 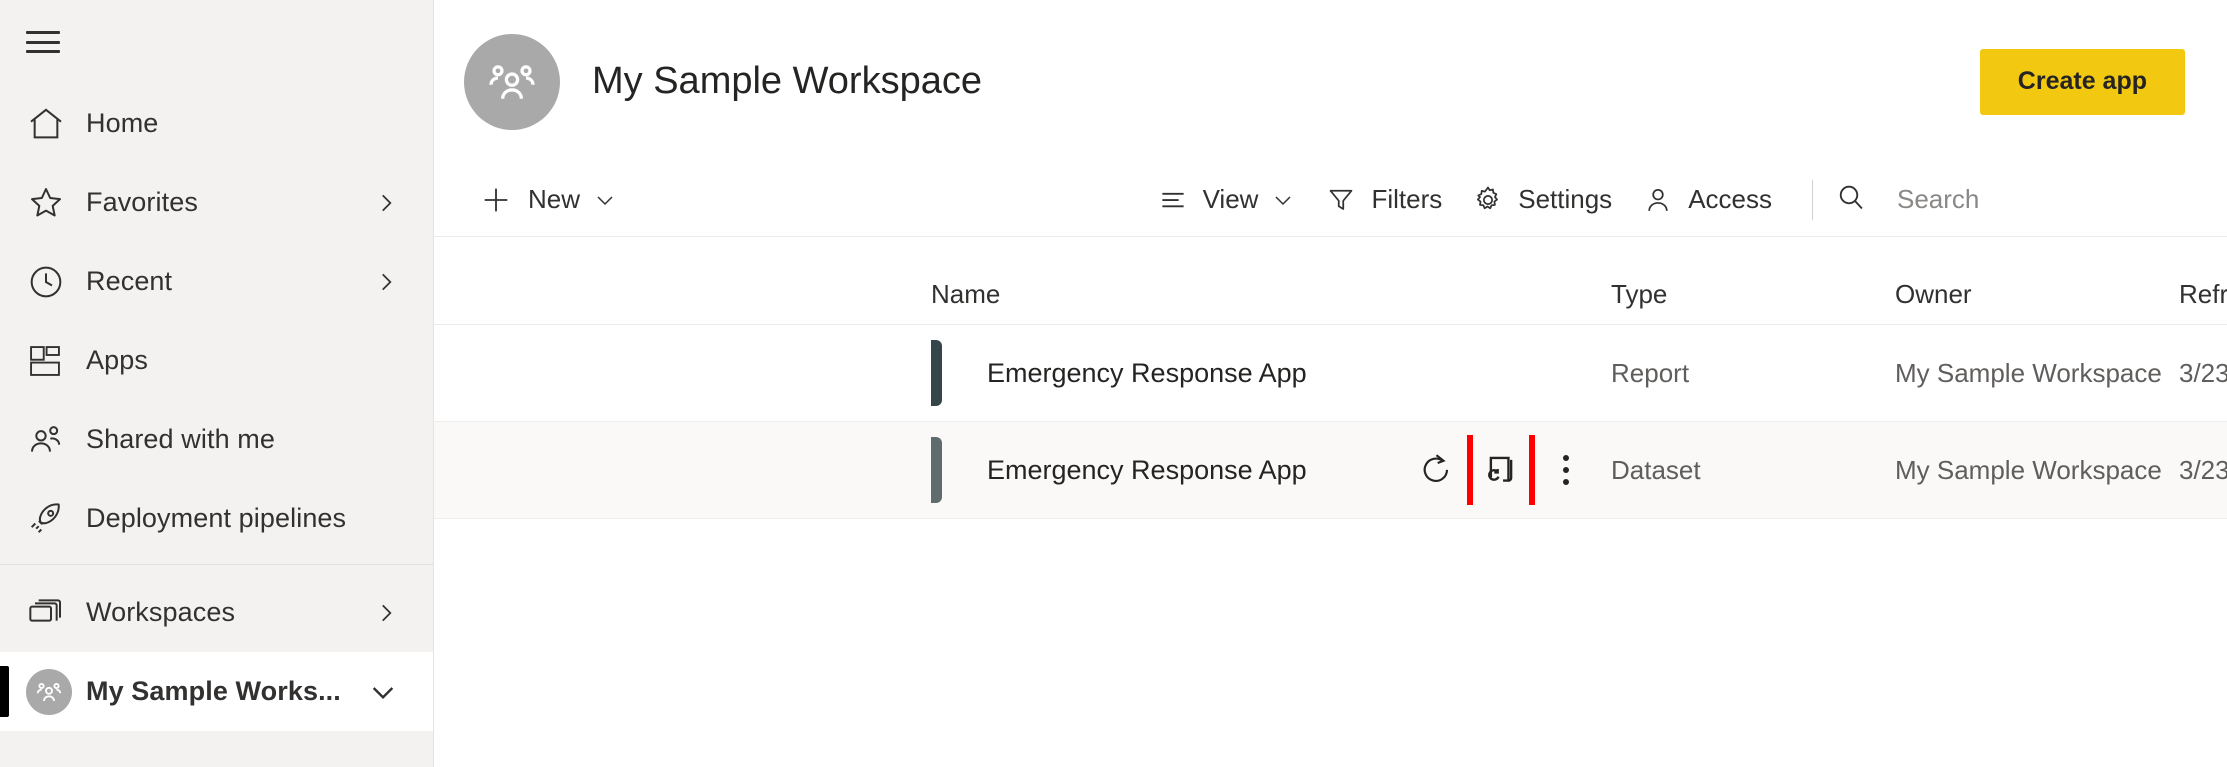 I want to click on search-icon, so click(x=1855, y=199).